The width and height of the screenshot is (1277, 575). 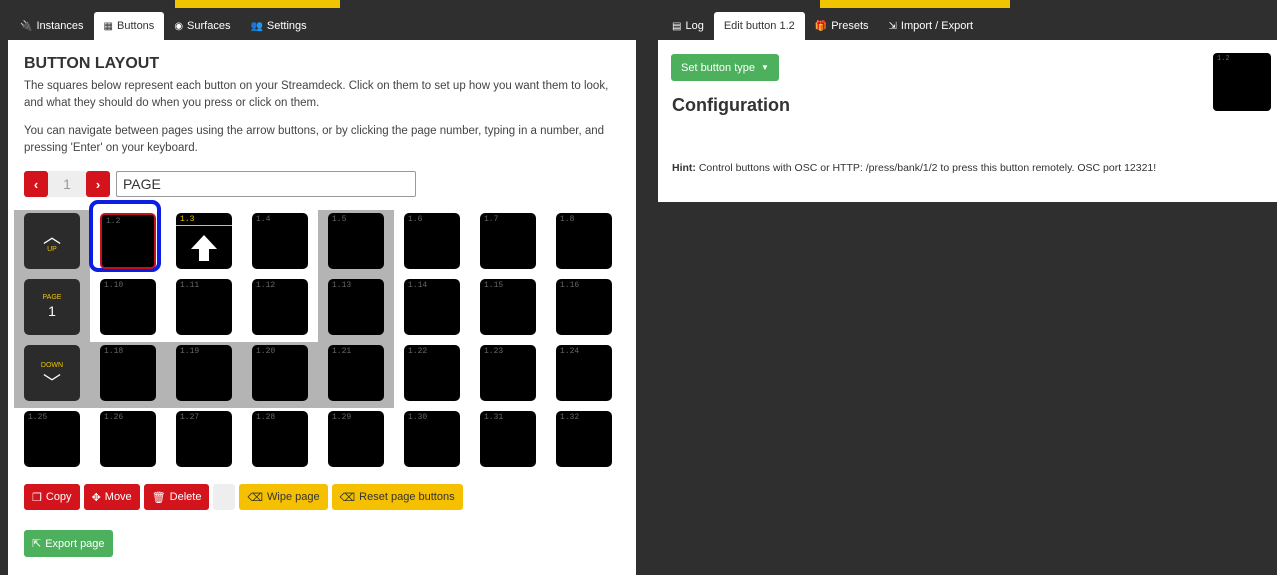 What do you see at coordinates (567, 219) in the screenshot?
I see `button-number-label: 1.8` at bounding box center [567, 219].